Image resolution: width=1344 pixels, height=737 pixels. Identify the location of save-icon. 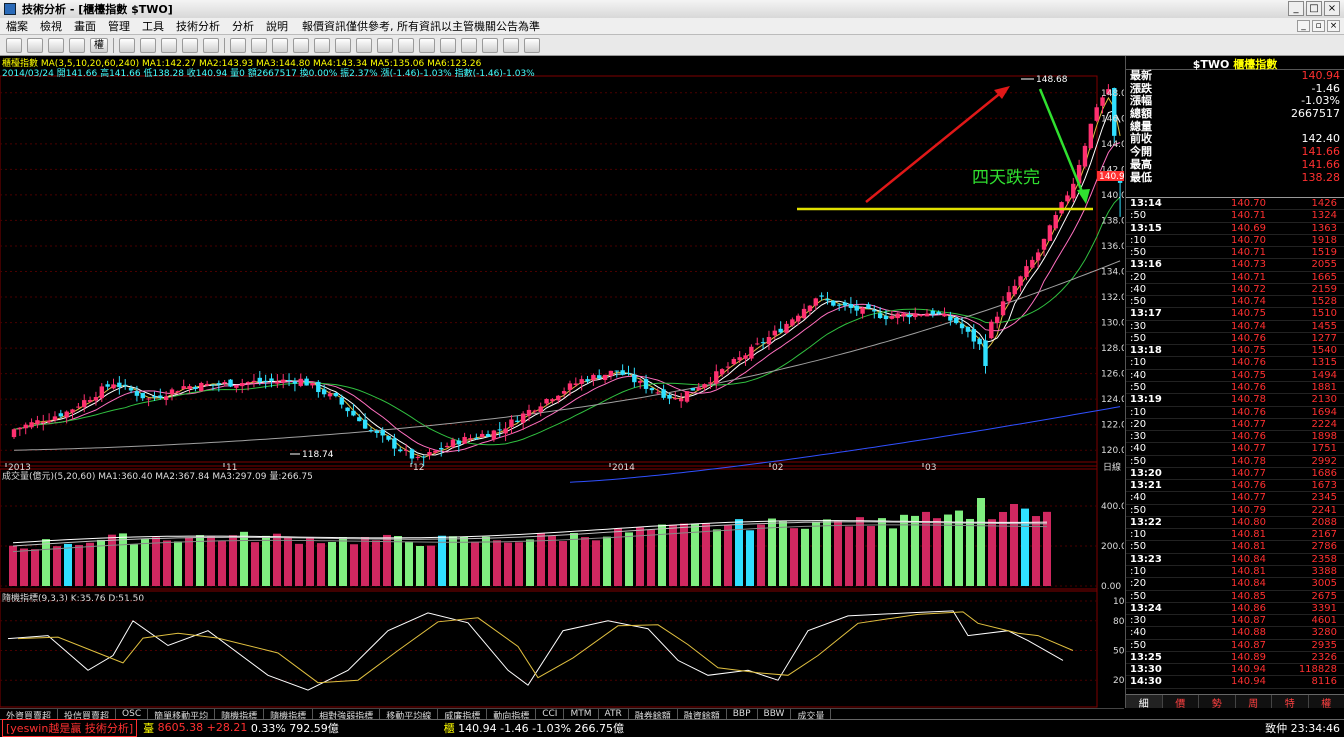
(532, 45).